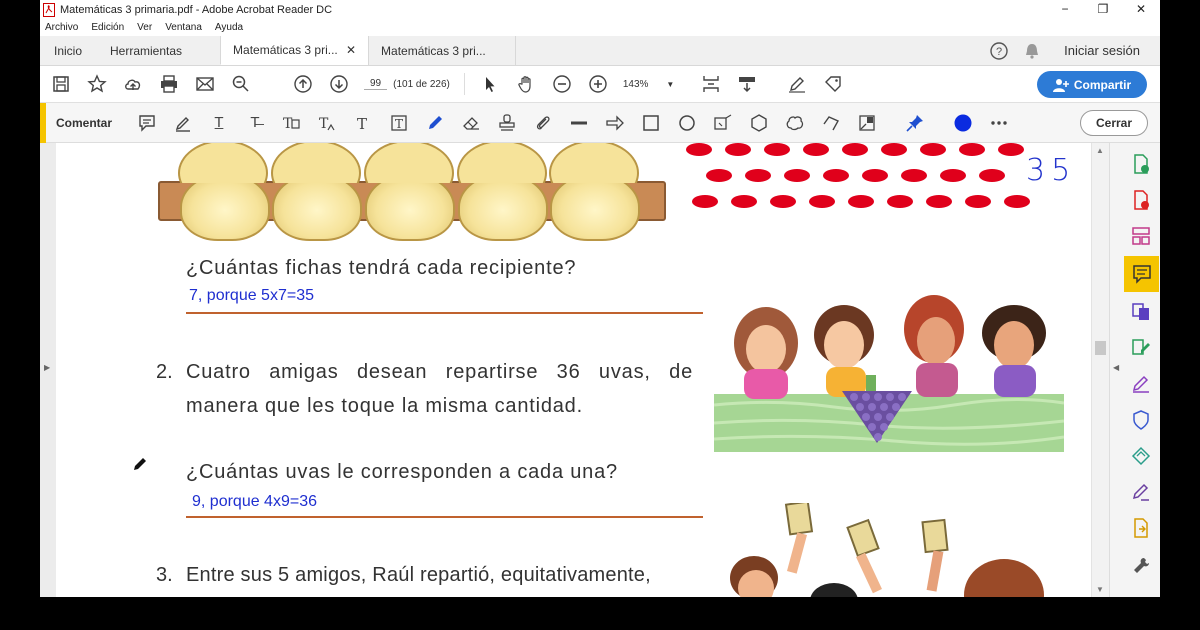 The height and width of the screenshot is (630, 1200). Describe the element at coordinates (303, 84) in the screenshot. I see `previous-page-icon` at that location.